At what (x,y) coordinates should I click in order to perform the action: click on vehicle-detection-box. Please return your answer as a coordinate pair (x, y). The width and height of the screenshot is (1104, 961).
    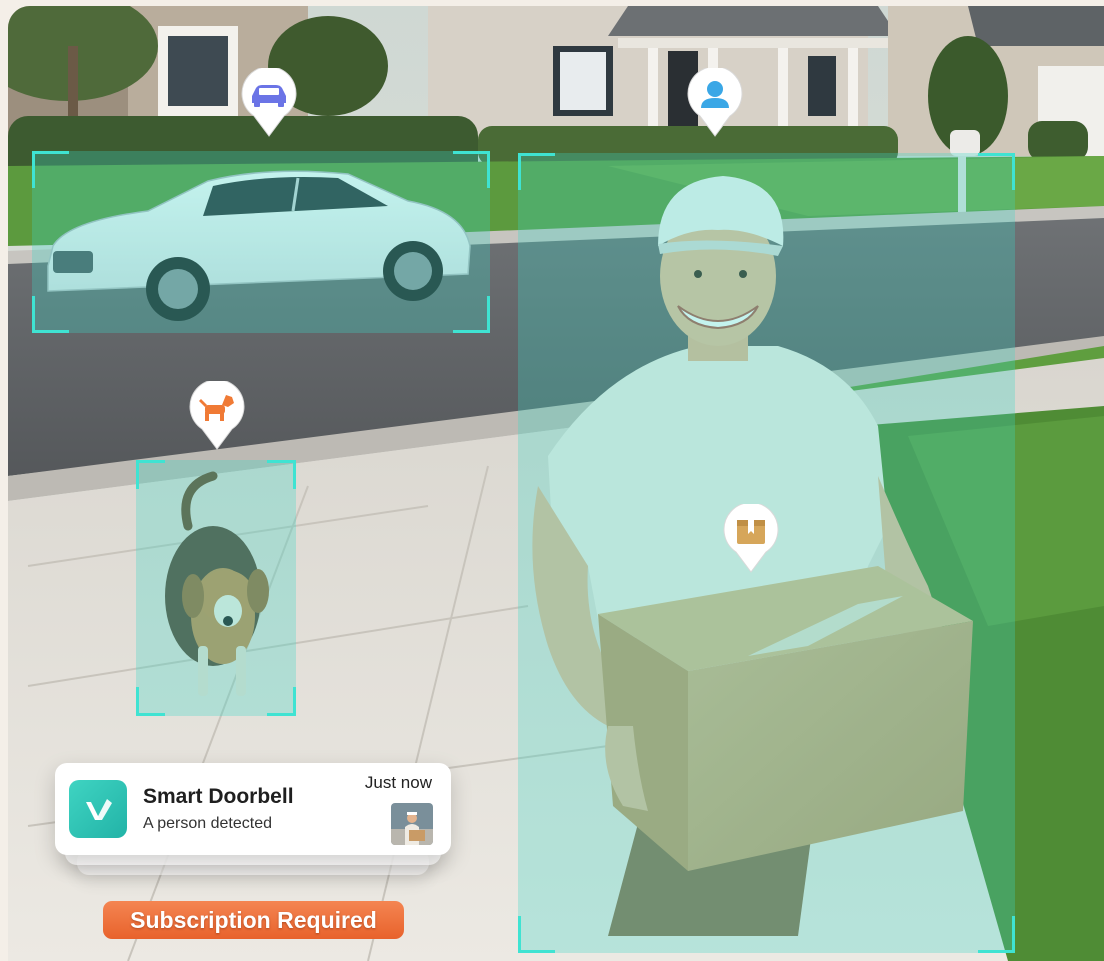
    Looking at the image, I should click on (261, 242).